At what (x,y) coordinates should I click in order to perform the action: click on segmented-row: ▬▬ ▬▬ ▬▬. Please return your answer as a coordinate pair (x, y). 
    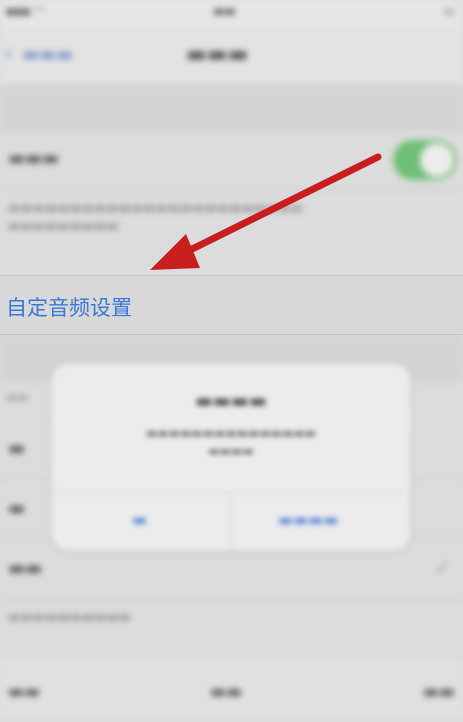
    Looking at the image, I should click on (231, 691).